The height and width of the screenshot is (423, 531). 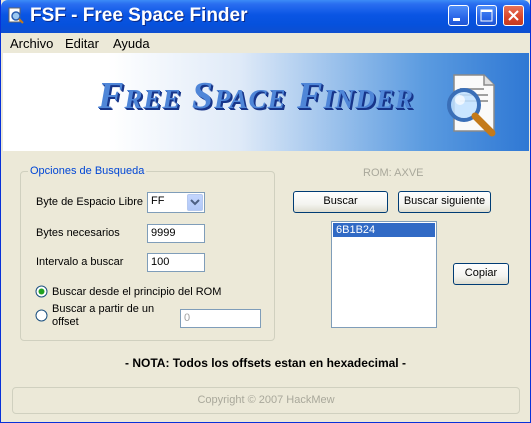 What do you see at coordinates (393, 173) in the screenshot?
I see `rom-label: ROM: AXVE` at bounding box center [393, 173].